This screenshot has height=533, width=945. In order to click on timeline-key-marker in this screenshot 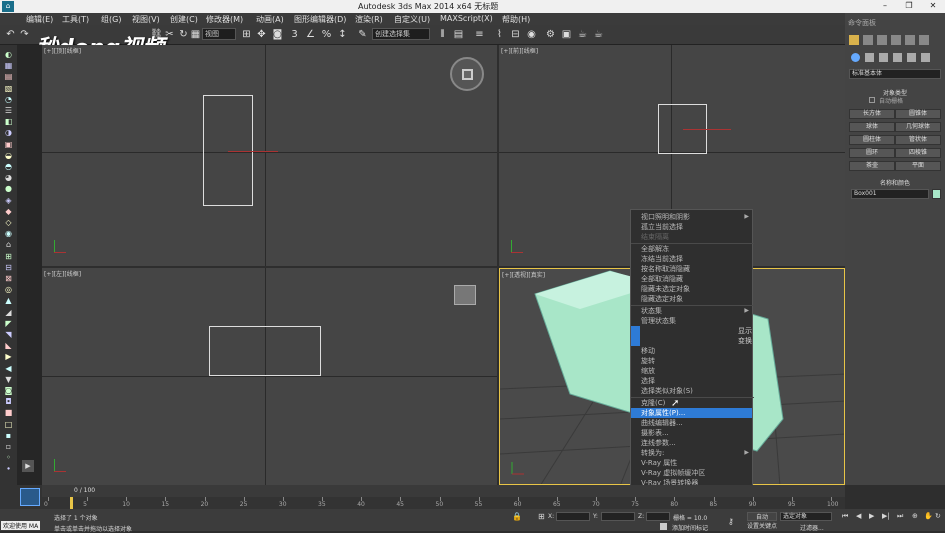, I will do `click(71, 503)`.